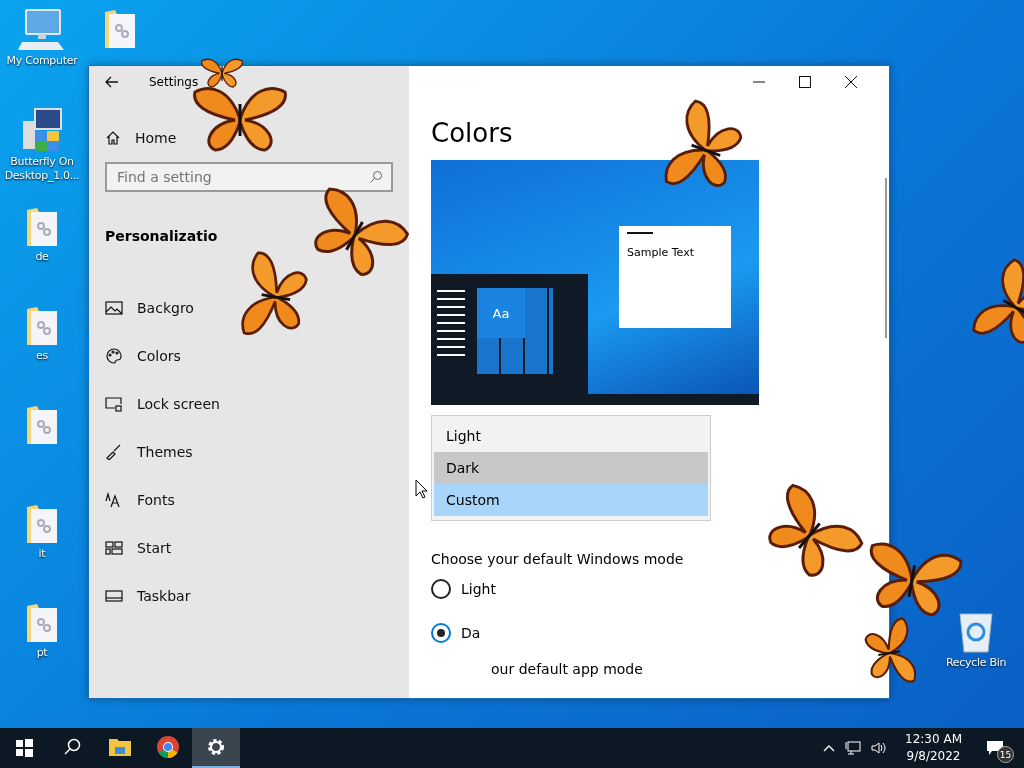  Describe the element at coordinates (114, 308) in the screenshot. I see `picture-icon` at that location.